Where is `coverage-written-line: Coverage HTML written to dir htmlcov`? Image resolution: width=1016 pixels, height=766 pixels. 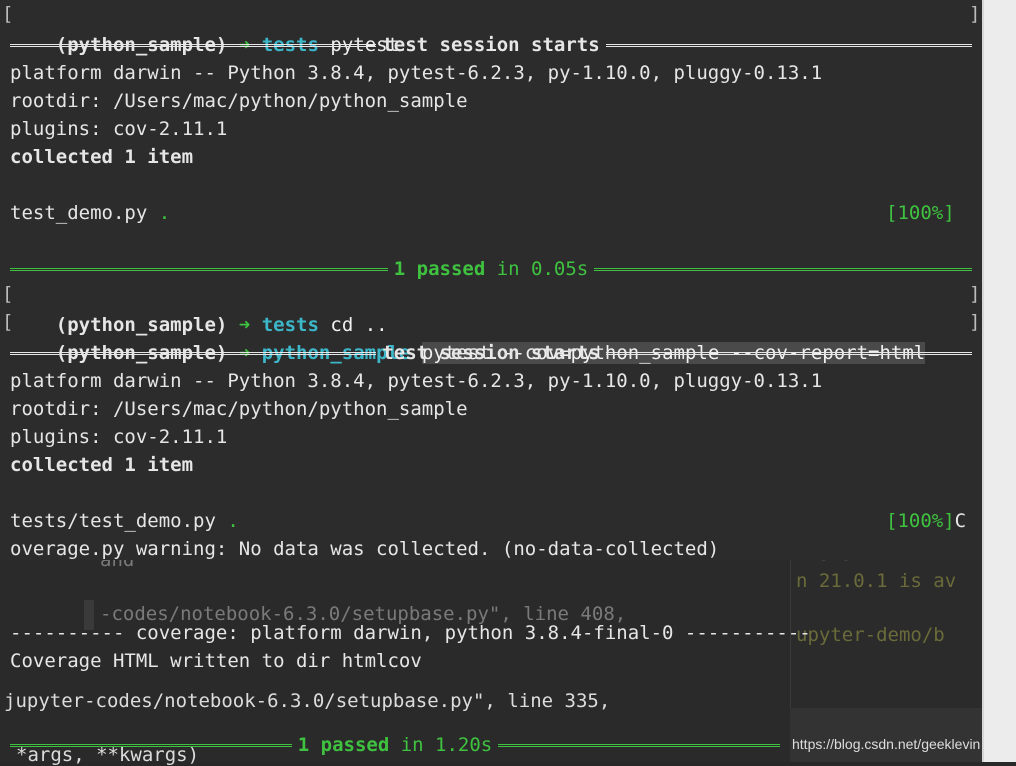
coverage-written-line: Coverage HTML written to dir htmlcov is located at coordinates (216, 661).